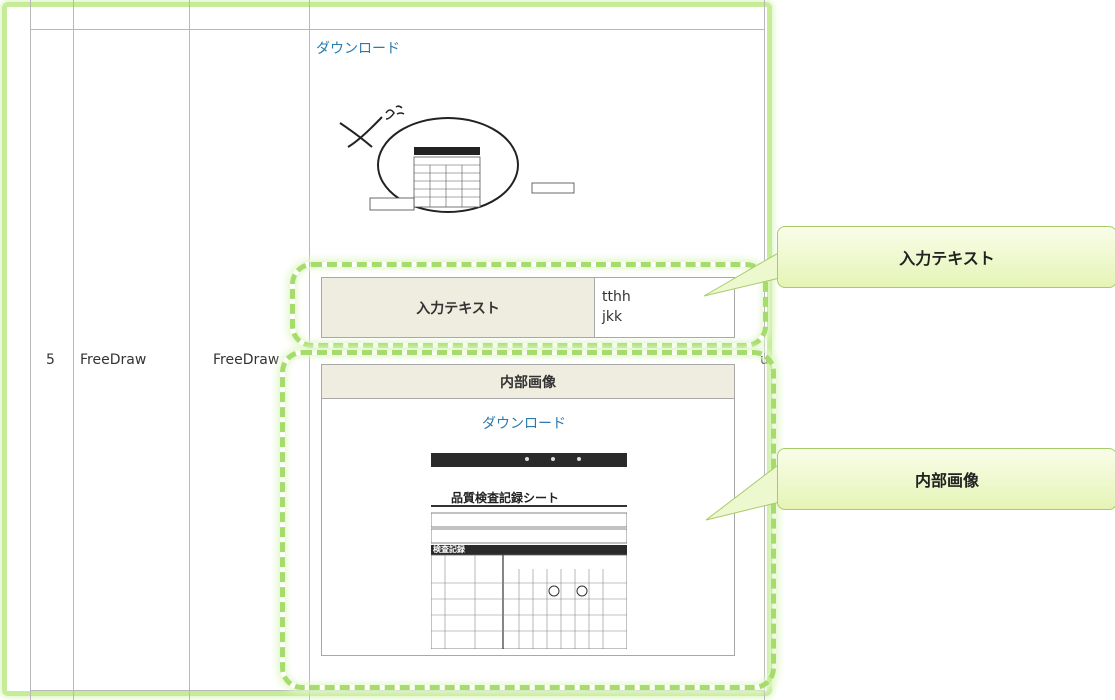  Describe the element at coordinates (458, 307) in the screenshot. I see `input-text-label: 入力テキスト` at that location.